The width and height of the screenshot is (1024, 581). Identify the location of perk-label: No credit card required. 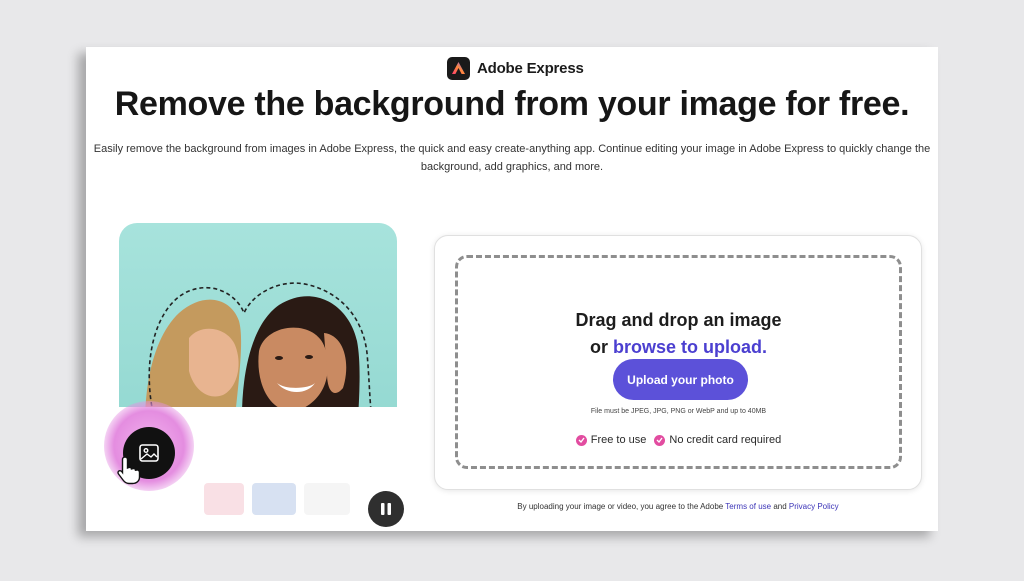
(725, 440).